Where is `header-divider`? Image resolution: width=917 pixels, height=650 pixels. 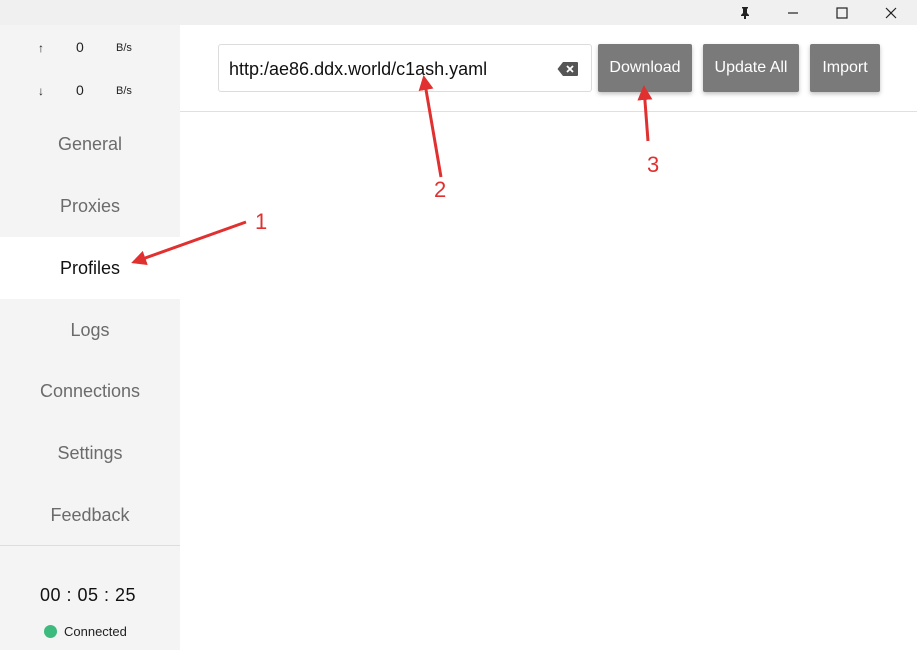
header-divider is located at coordinates (548, 111).